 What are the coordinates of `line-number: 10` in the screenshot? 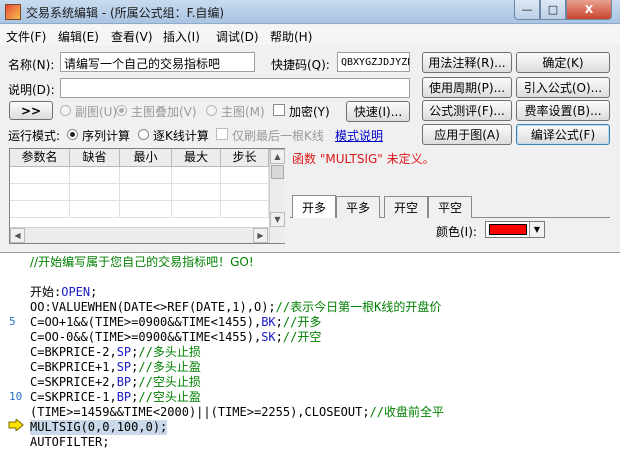 It's located at (16, 396).